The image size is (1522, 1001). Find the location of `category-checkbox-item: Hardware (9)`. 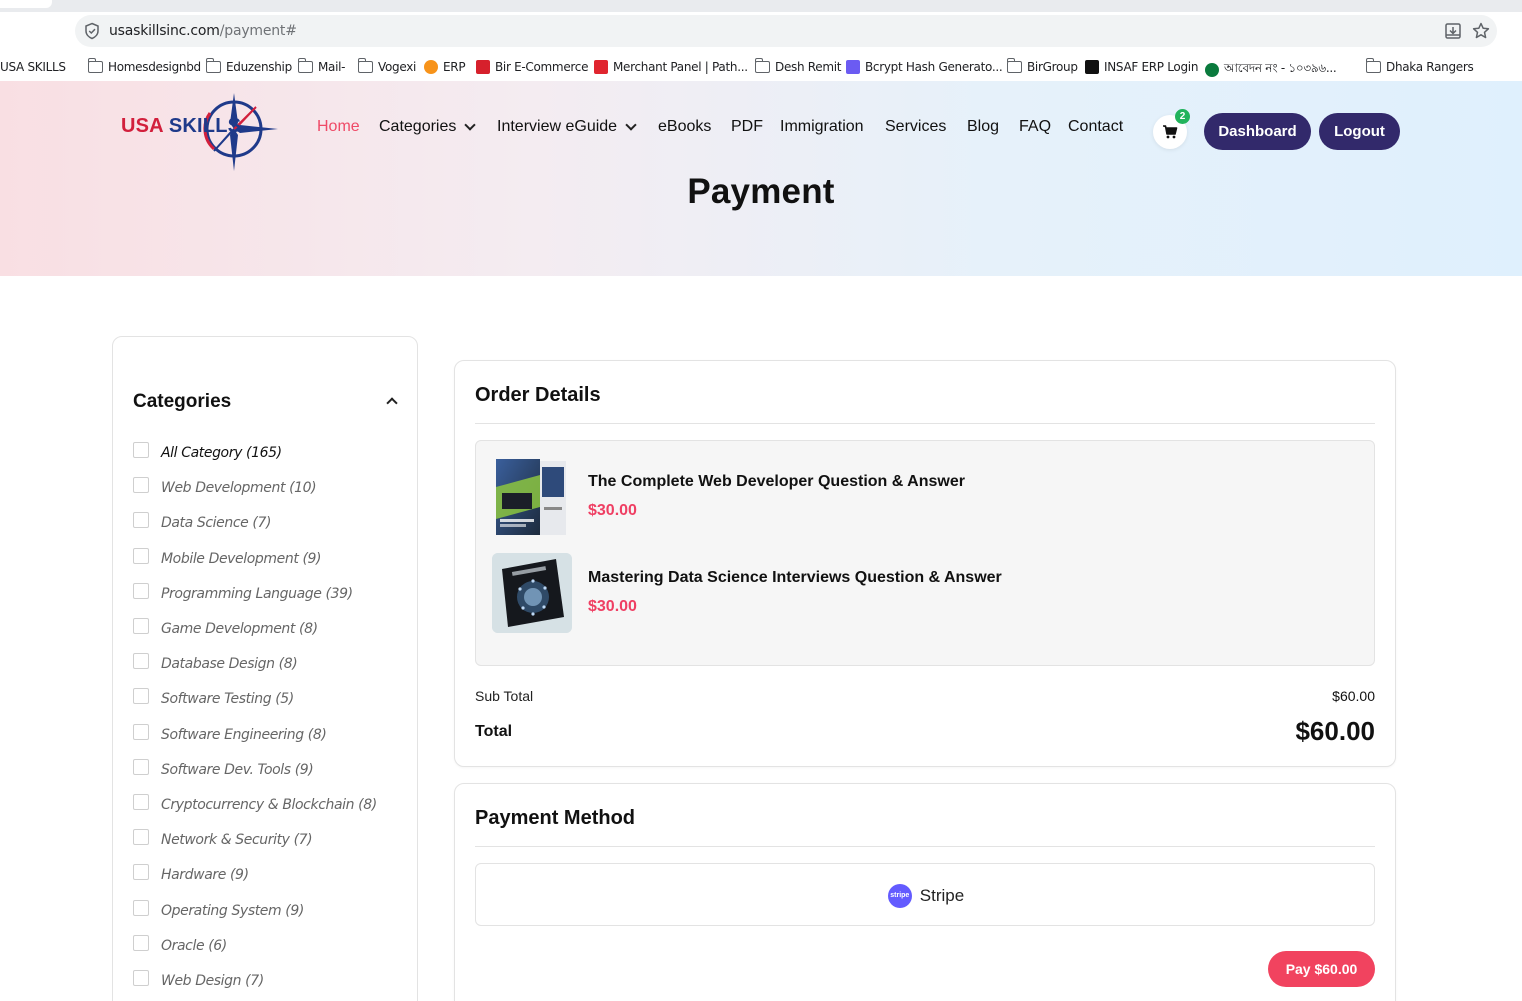

category-checkbox-item: Hardware (9) is located at coordinates (191, 873).